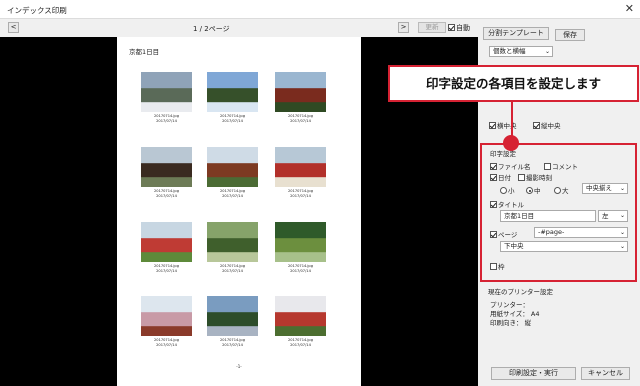 The width and height of the screenshot is (640, 386). I want to click on split-template-button: 分割テンプレート, so click(516, 33).